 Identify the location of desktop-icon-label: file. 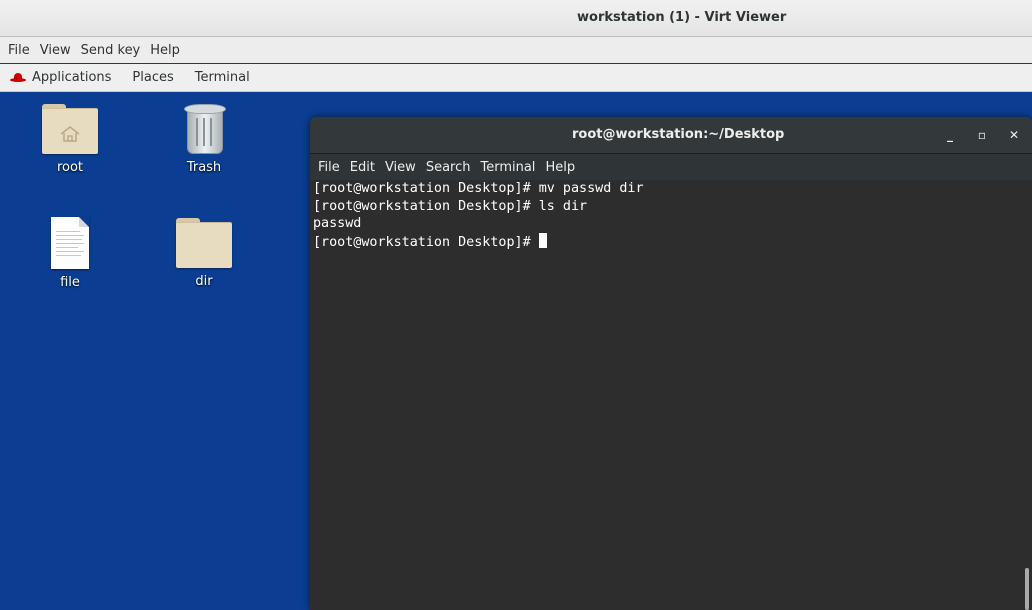
(70, 282).